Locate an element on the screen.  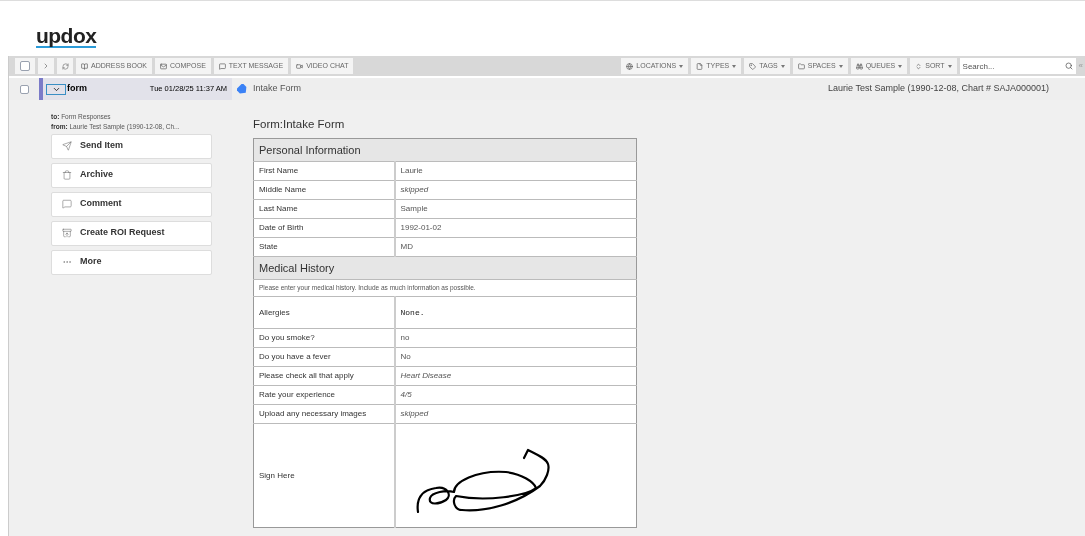
field-value: 4/5 is located at coordinates (515, 395).